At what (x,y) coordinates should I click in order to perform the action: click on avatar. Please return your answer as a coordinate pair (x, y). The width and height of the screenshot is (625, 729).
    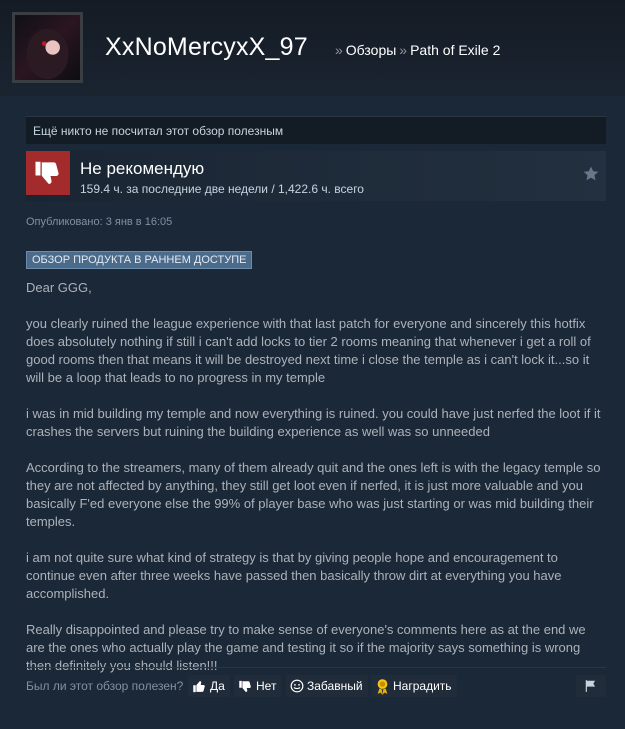
    Looking at the image, I should click on (47, 47).